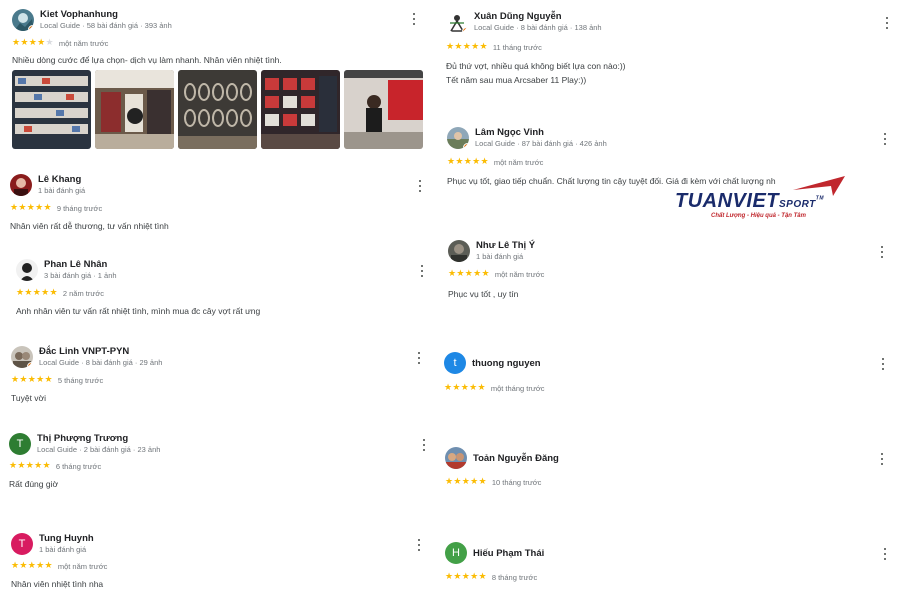 The height and width of the screenshot is (600, 900). Describe the element at coordinates (80, 380) in the screenshot. I see `review-time: 5 tháng trước` at that location.